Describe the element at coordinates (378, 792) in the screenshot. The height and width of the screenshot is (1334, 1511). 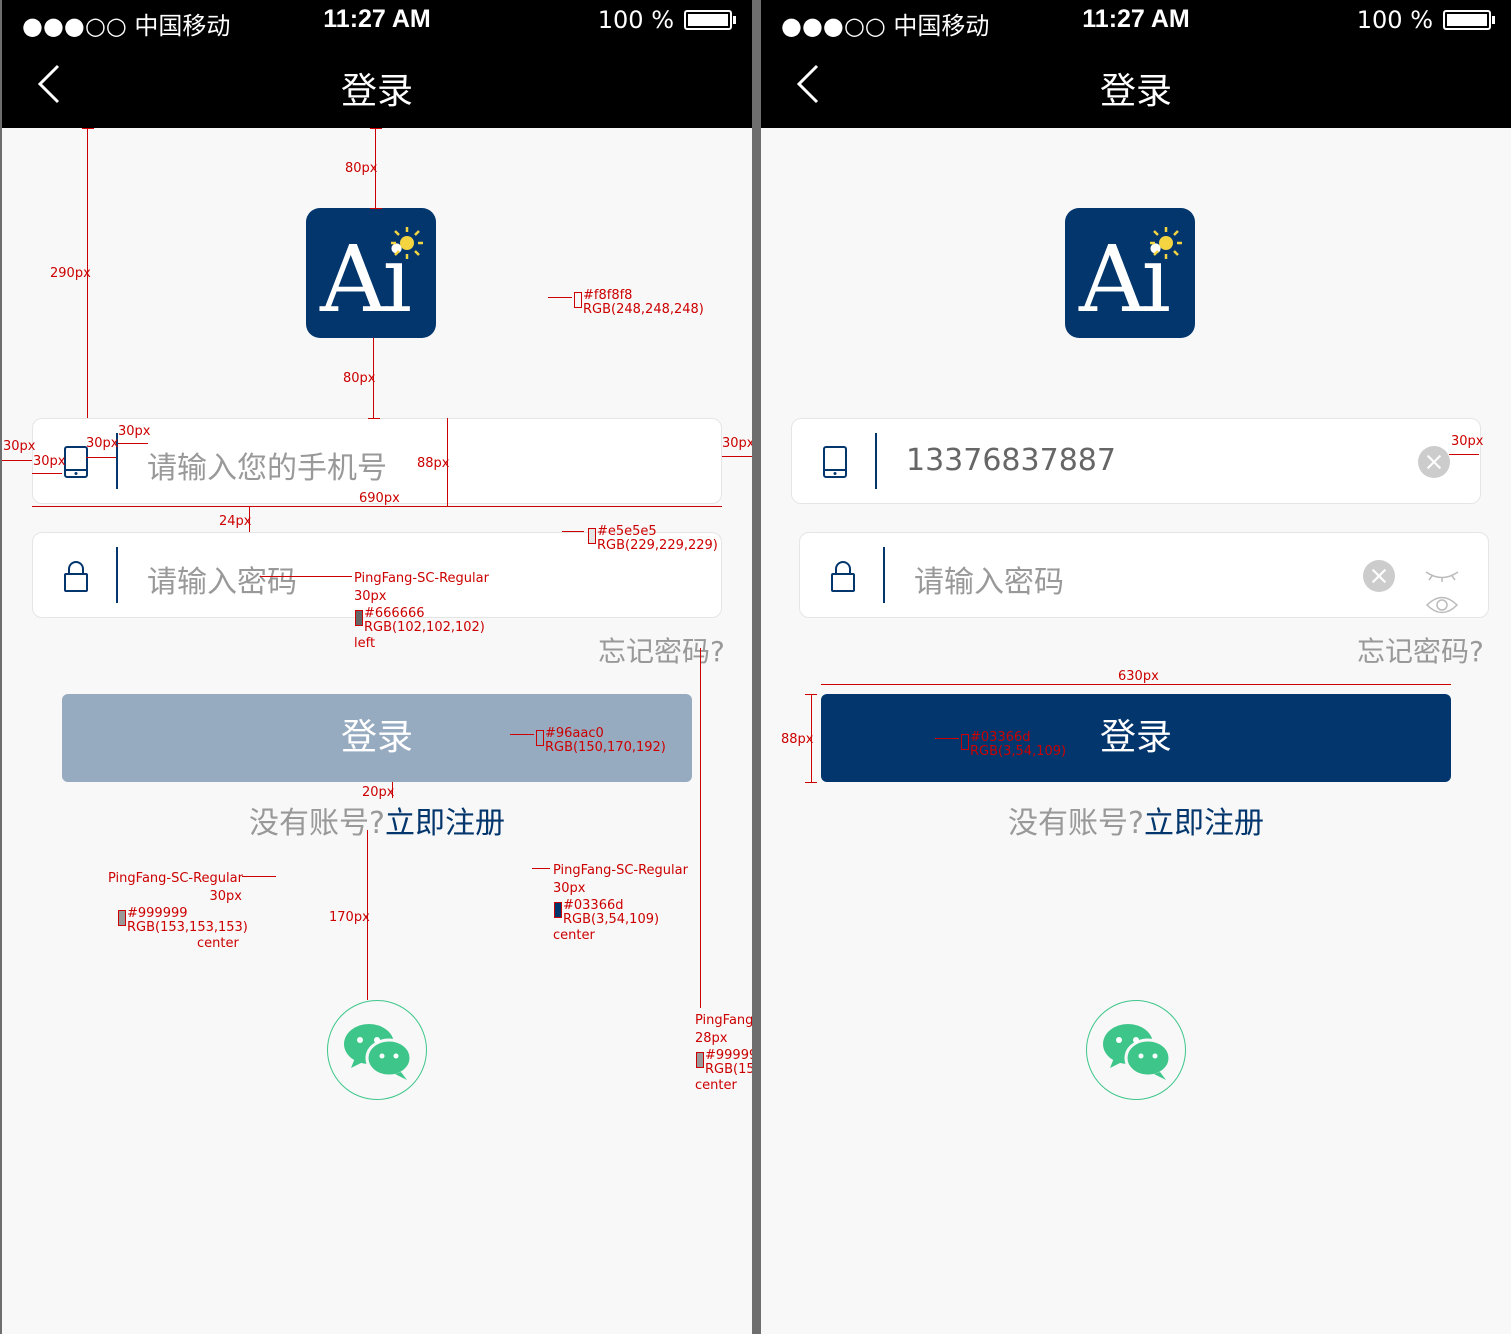
I see `annotation-20: 20px` at that location.